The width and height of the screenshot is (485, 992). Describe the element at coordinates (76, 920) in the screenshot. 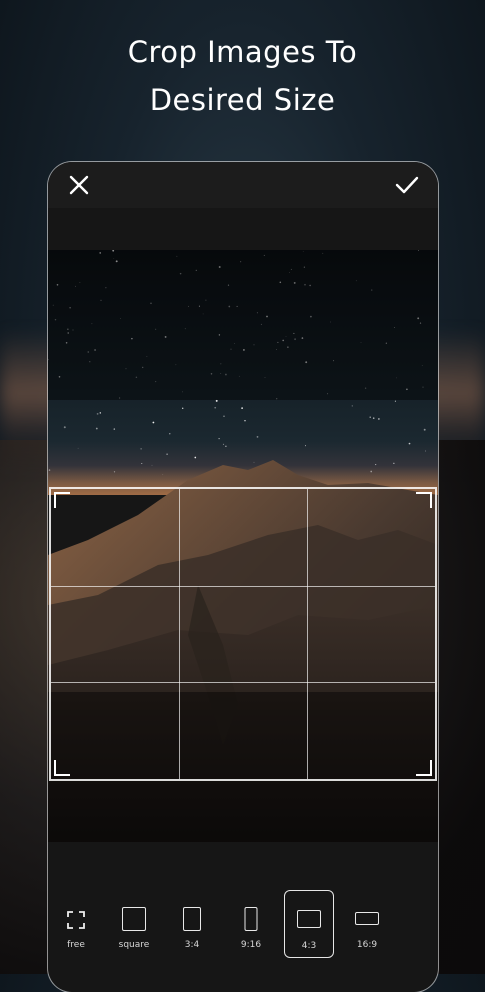

I see `free-crop-icon` at that location.